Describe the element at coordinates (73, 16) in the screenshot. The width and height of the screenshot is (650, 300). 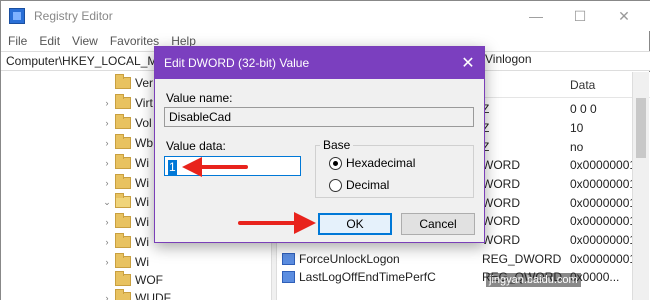
I see `window-title: Registry Editor` at that location.